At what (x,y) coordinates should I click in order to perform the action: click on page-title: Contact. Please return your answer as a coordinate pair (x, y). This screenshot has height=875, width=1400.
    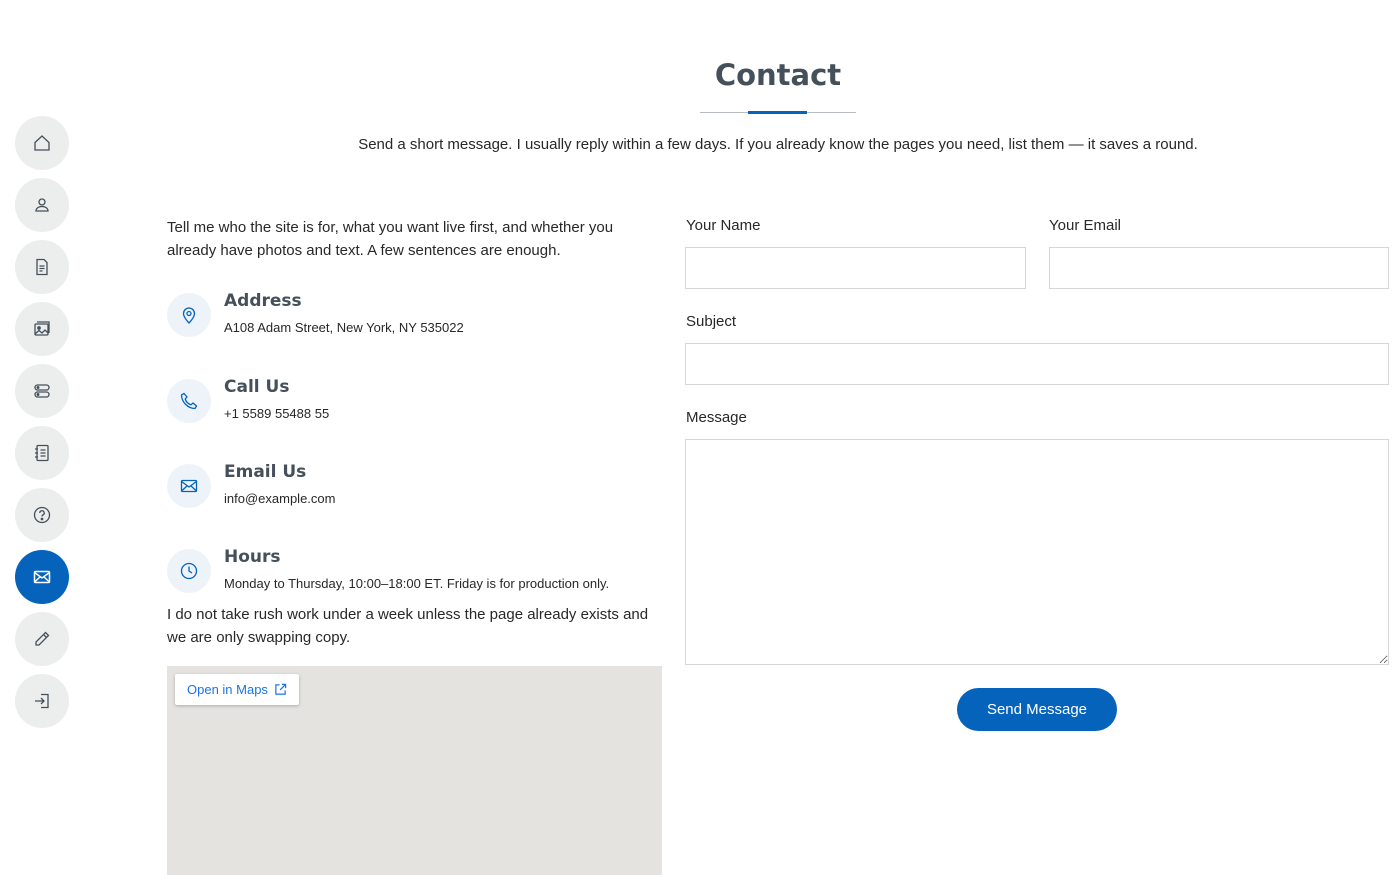
    Looking at the image, I should click on (778, 75).